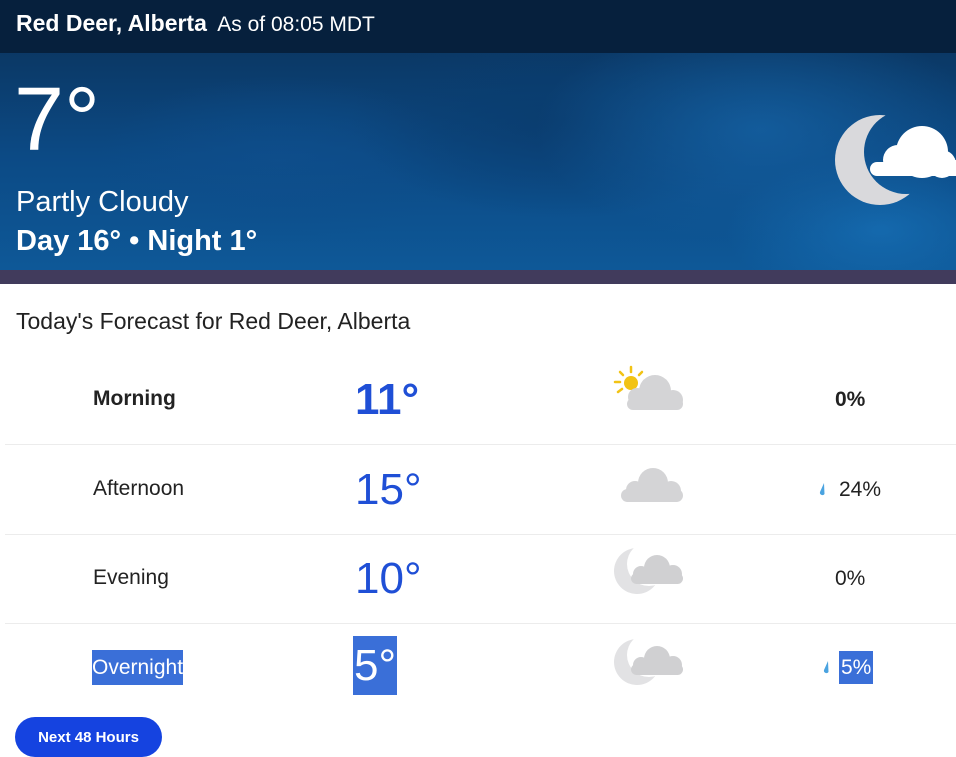 Image resolution: width=956 pixels, height=757 pixels. I want to click on period-temperature: 5°, so click(375, 665).